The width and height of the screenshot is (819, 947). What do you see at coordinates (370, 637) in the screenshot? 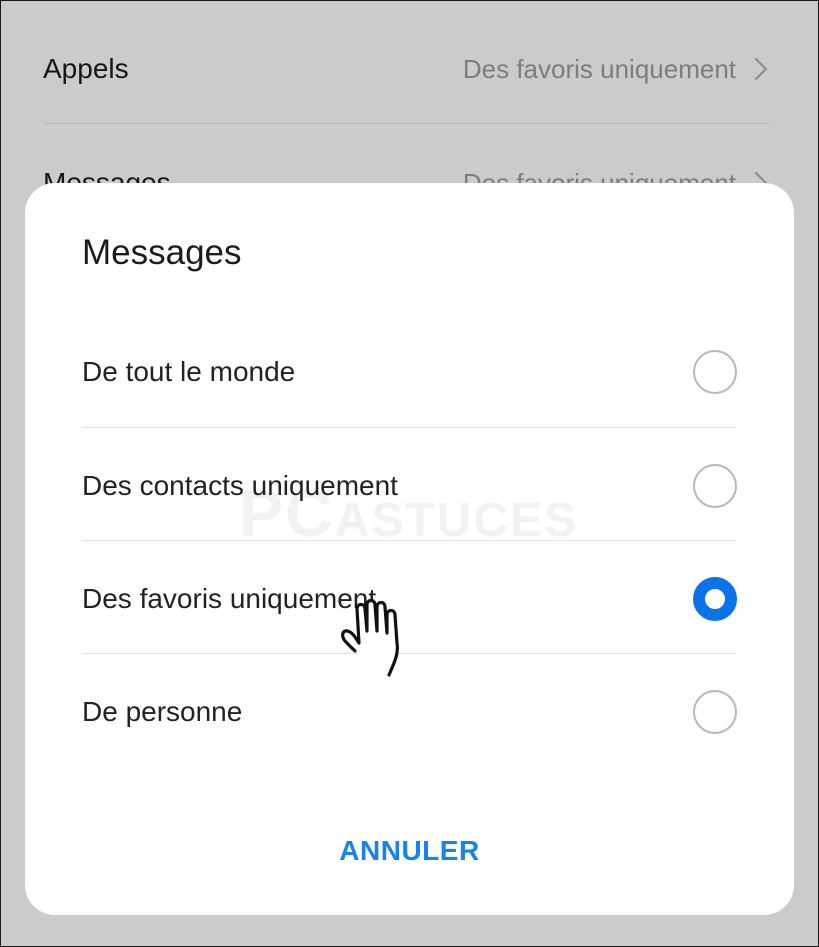
I see `hand-pointer-icon` at bounding box center [370, 637].